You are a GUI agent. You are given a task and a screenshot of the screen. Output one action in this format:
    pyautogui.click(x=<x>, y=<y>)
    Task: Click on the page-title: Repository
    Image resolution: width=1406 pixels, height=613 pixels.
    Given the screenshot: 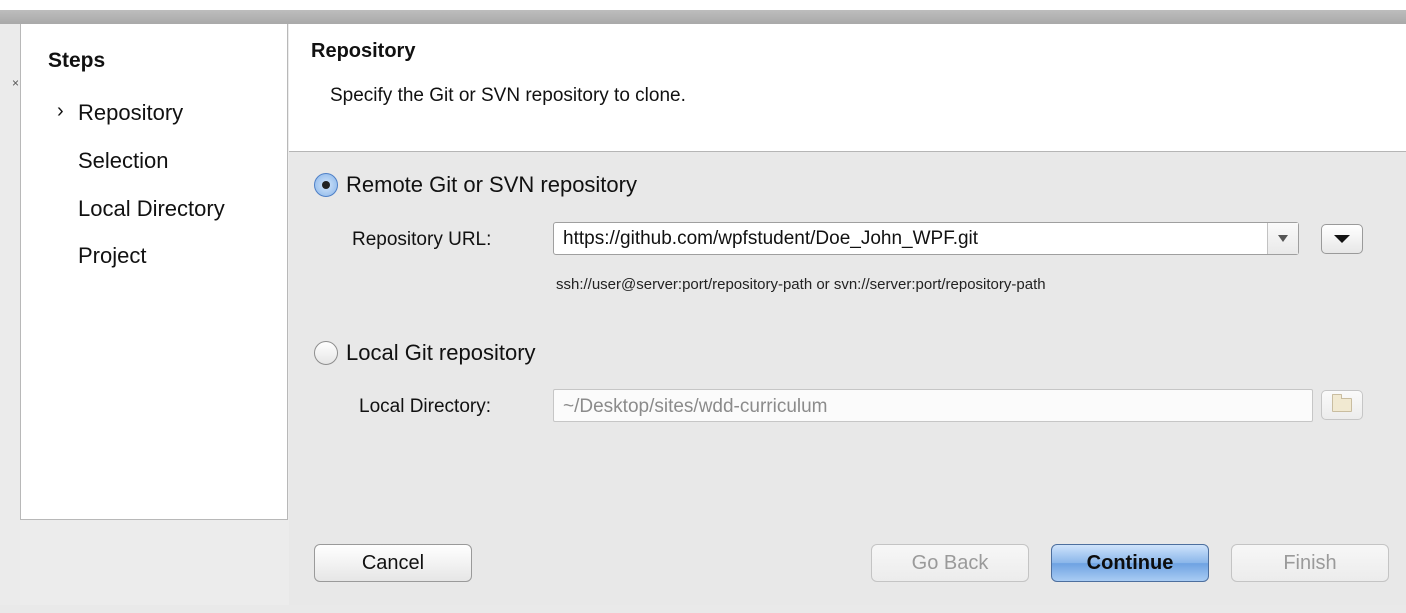 What is the action you would take?
    pyautogui.click(x=363, y=51)
    